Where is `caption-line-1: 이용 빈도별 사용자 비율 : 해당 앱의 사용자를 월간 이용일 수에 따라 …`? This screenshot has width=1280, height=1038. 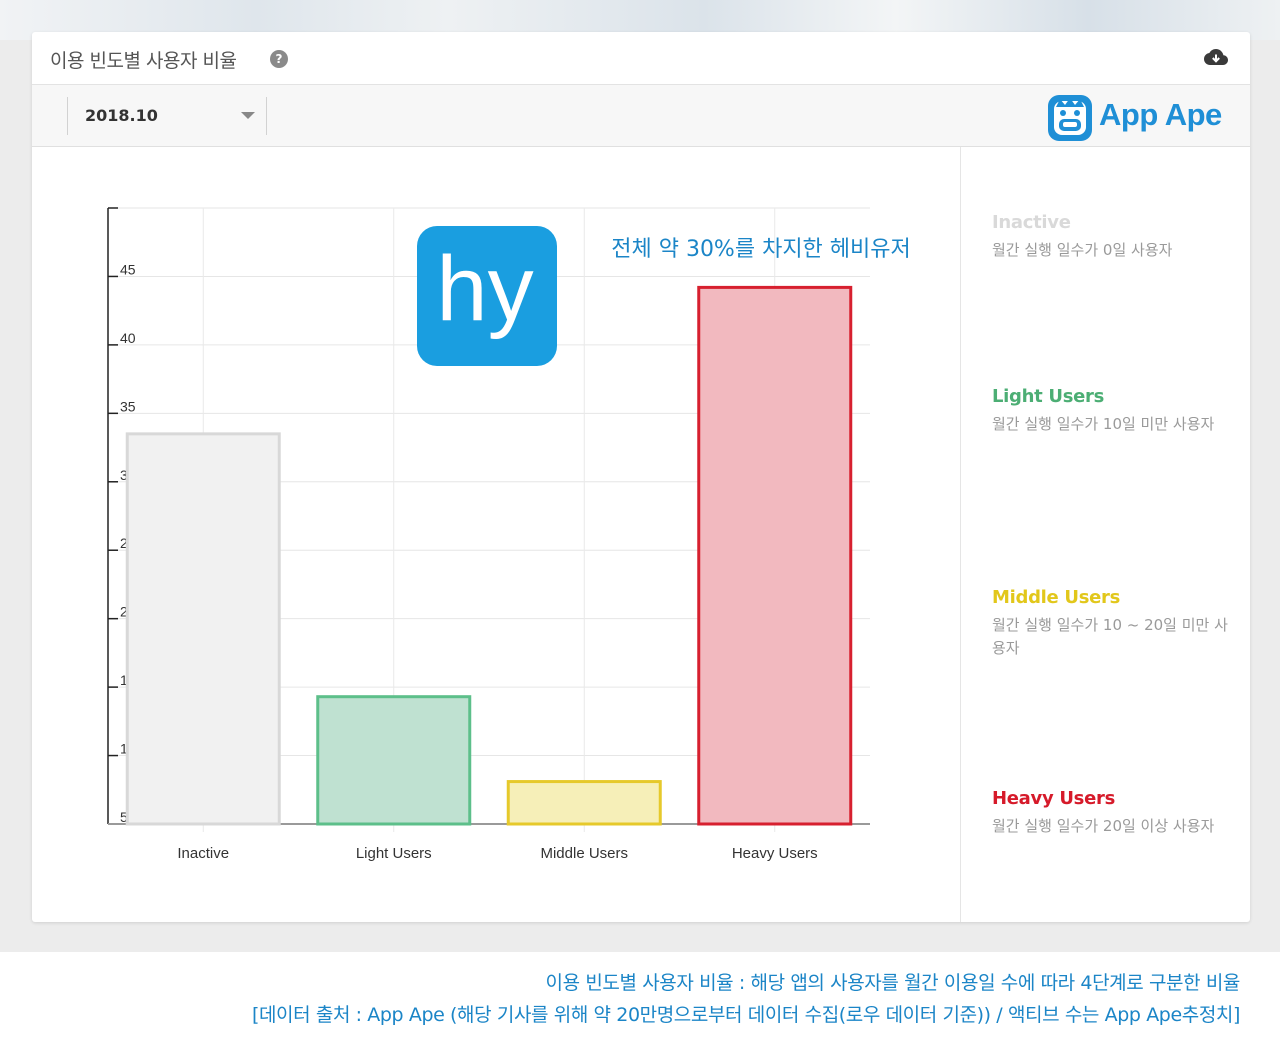 caption-line-1: 이용 빈도별 사용자 비율 : 해당 앱의 사용자를 월간 이용일 수에 따라 … is located at coordinates (893, 983).